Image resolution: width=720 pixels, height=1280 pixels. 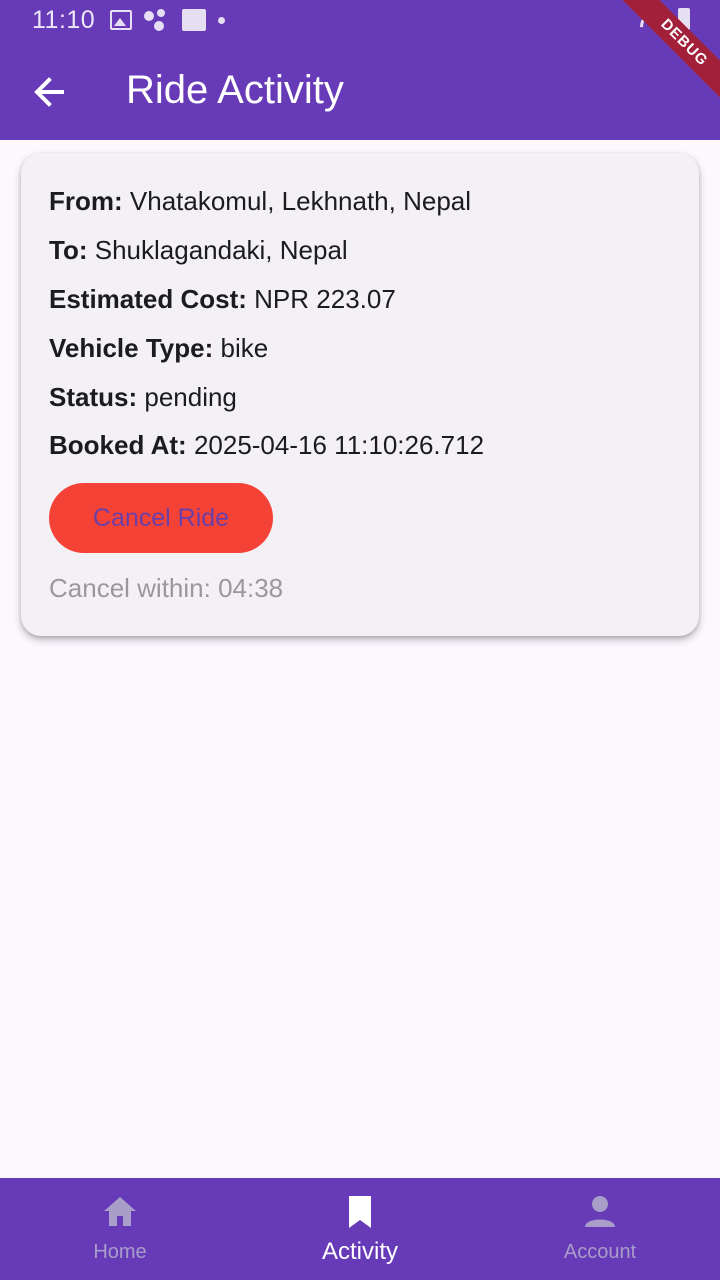 What do you see at coordinates (360, 20) in the screenshot?
I see `status-bar: 11:10` at bounding box center [360, 20].